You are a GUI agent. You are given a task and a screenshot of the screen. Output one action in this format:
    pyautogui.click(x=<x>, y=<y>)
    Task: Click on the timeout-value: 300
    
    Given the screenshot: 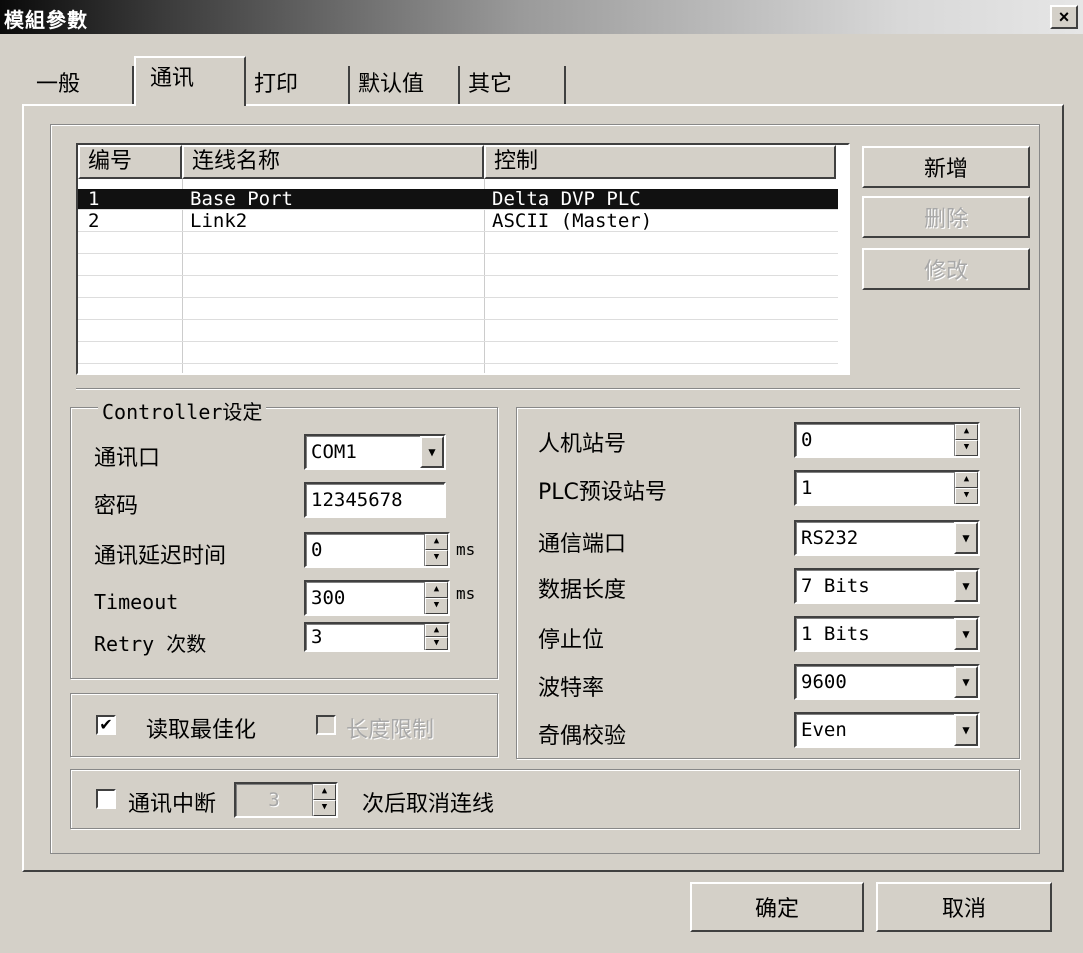 What is the action you would take?
    pyautogui.click(x=328, y=598)
    